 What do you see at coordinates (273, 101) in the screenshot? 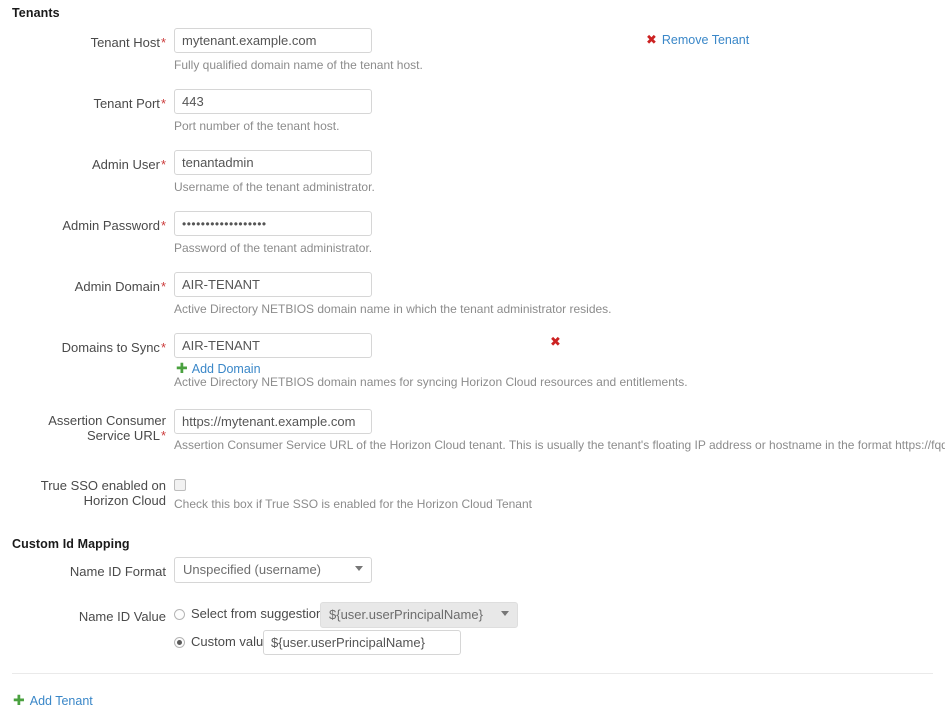
I see `tenant-port-input` at bounding box center [273, 101].